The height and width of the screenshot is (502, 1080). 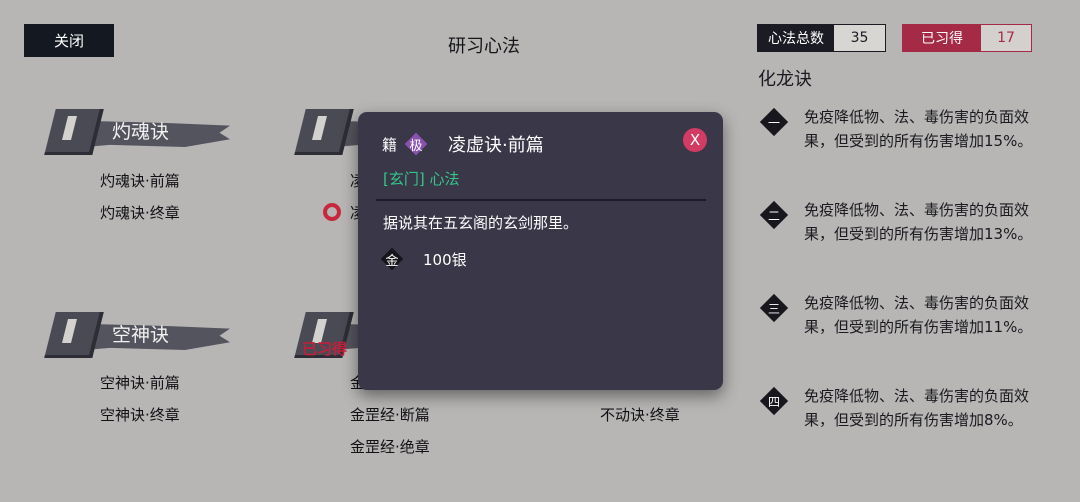 I want to click on effect-tier-2: 二 免疫降低物、法、毒伤害的负面效果，但受到的所有伤害增加13%。, so click(x=900, y=222).